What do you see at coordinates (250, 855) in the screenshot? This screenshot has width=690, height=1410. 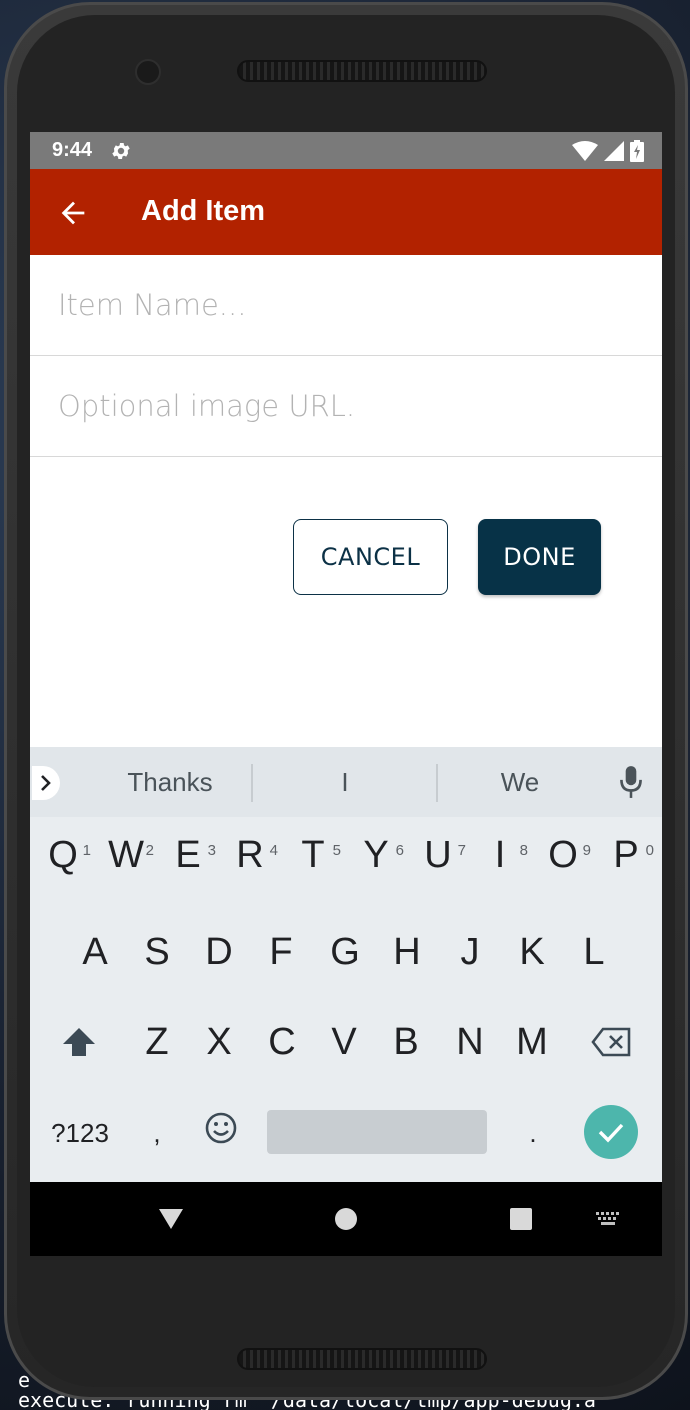 I see `key-label: R` at bounding box center [250, 855].